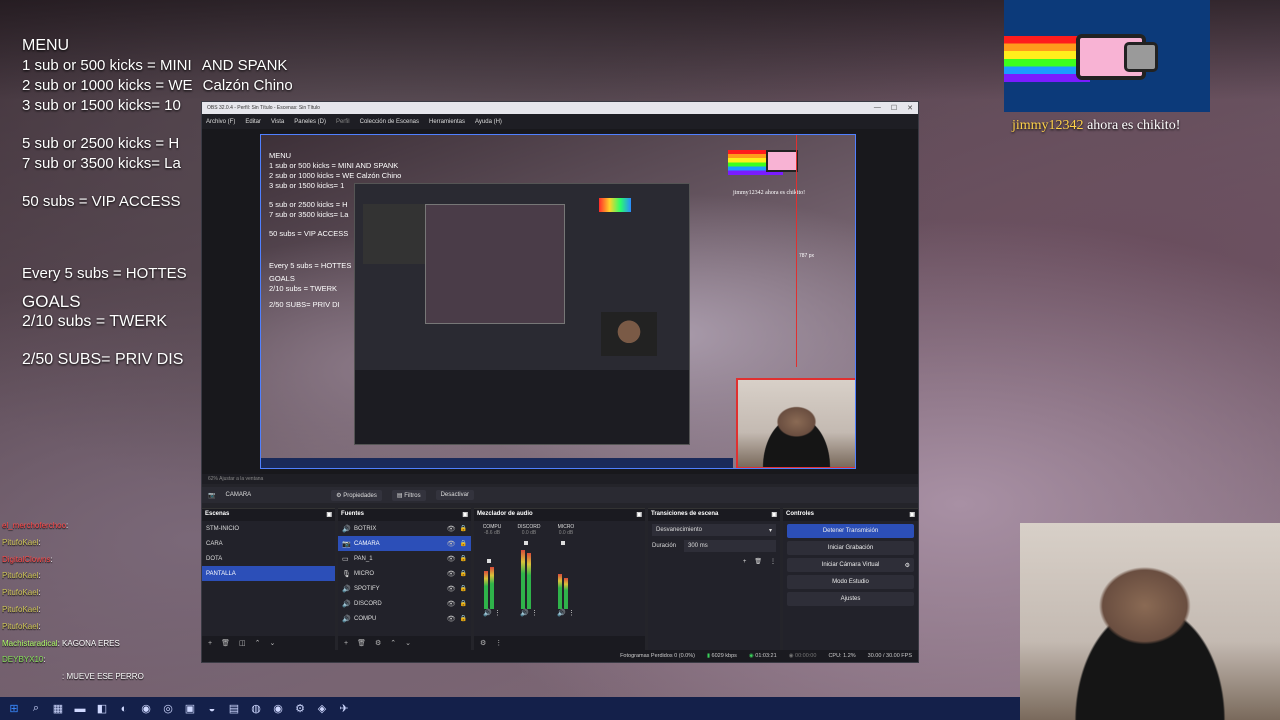  What do you see at coordinates (268, 543) in the screenshot?
I see `scene-item: CARA` at bounding box center [268, 543].